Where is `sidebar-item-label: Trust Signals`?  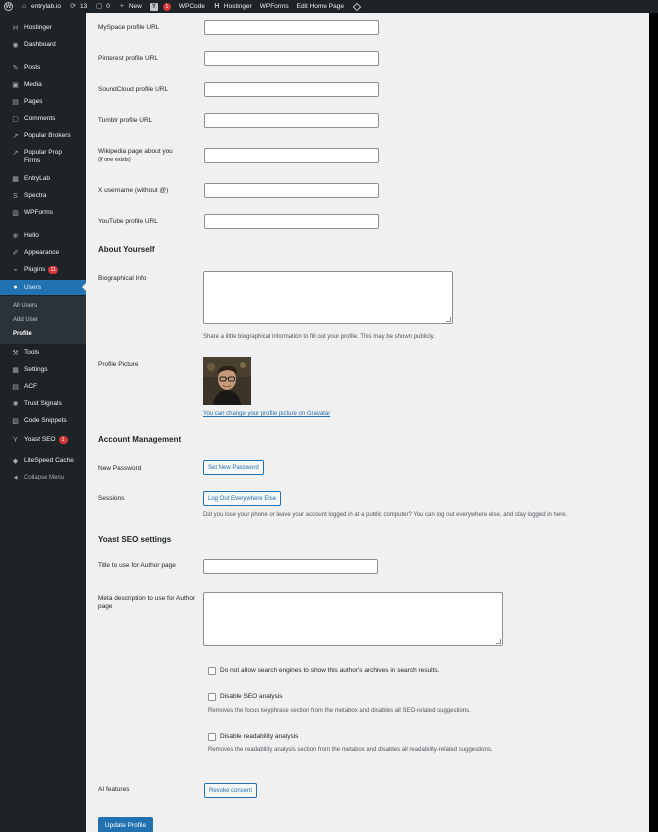 sidebar-item-label: Trust Signals is located at coordinates (43, 403).